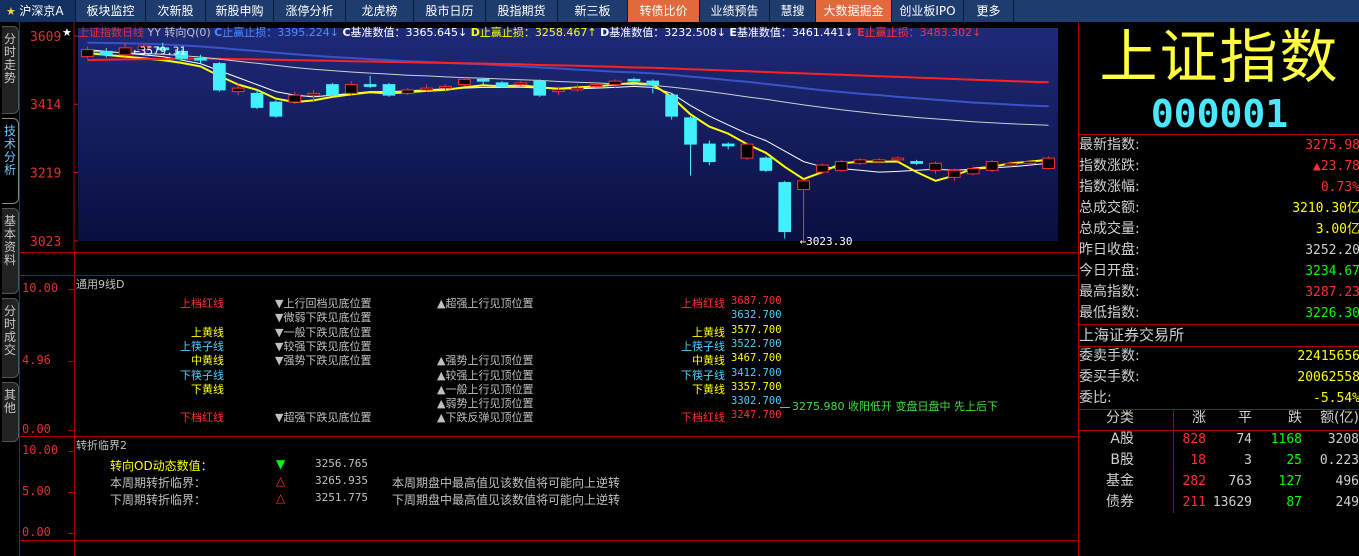 The height and width of the screenshot is (556, 1359). What do you see at coordinates (1219, 208) in the screenshot?
I see `quote-stat-row: 总成交额: 3210.30亿` at bounding box center [1219, 208].